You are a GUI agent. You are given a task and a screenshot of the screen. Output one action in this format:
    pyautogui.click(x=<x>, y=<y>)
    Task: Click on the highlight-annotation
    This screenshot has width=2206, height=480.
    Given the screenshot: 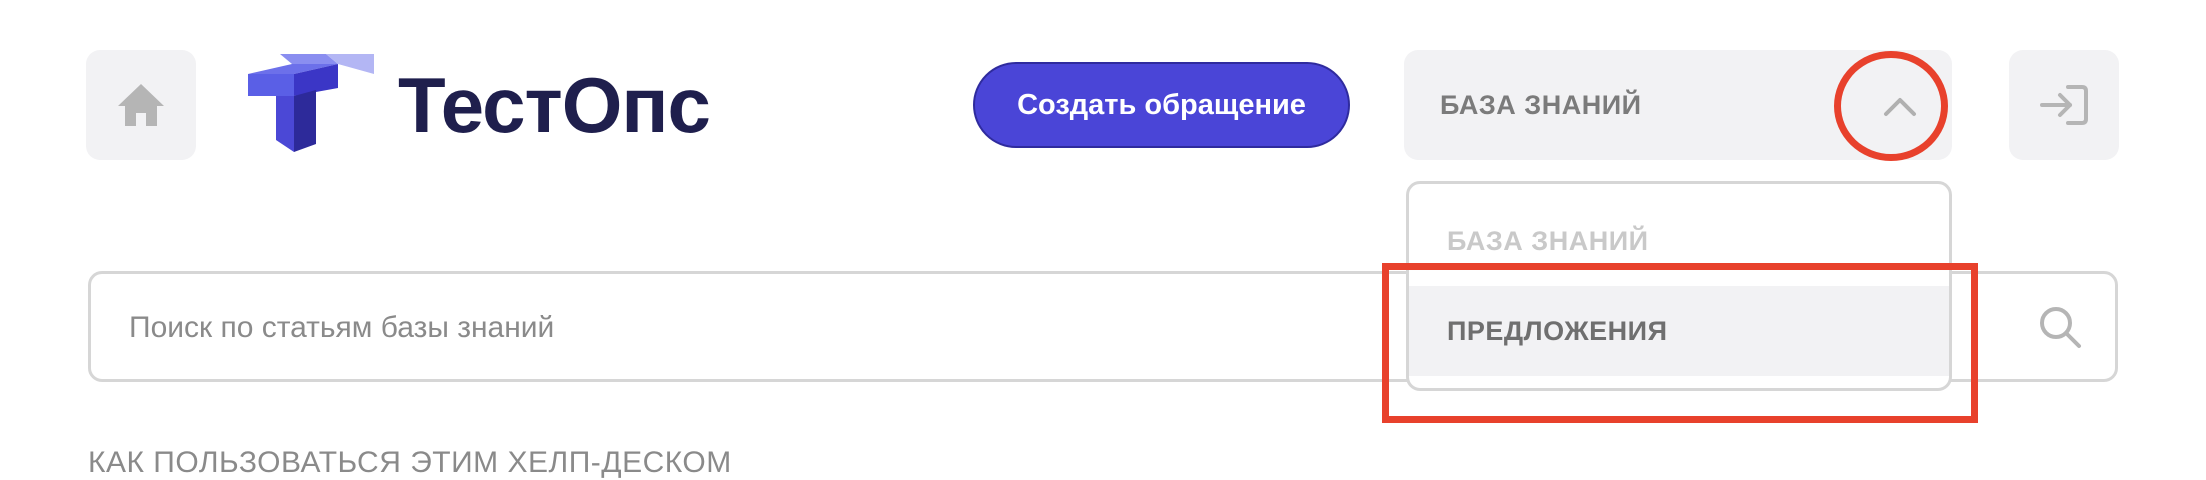 What is the action you would take?
    pyautogui.click(x=1680, y=343)
    